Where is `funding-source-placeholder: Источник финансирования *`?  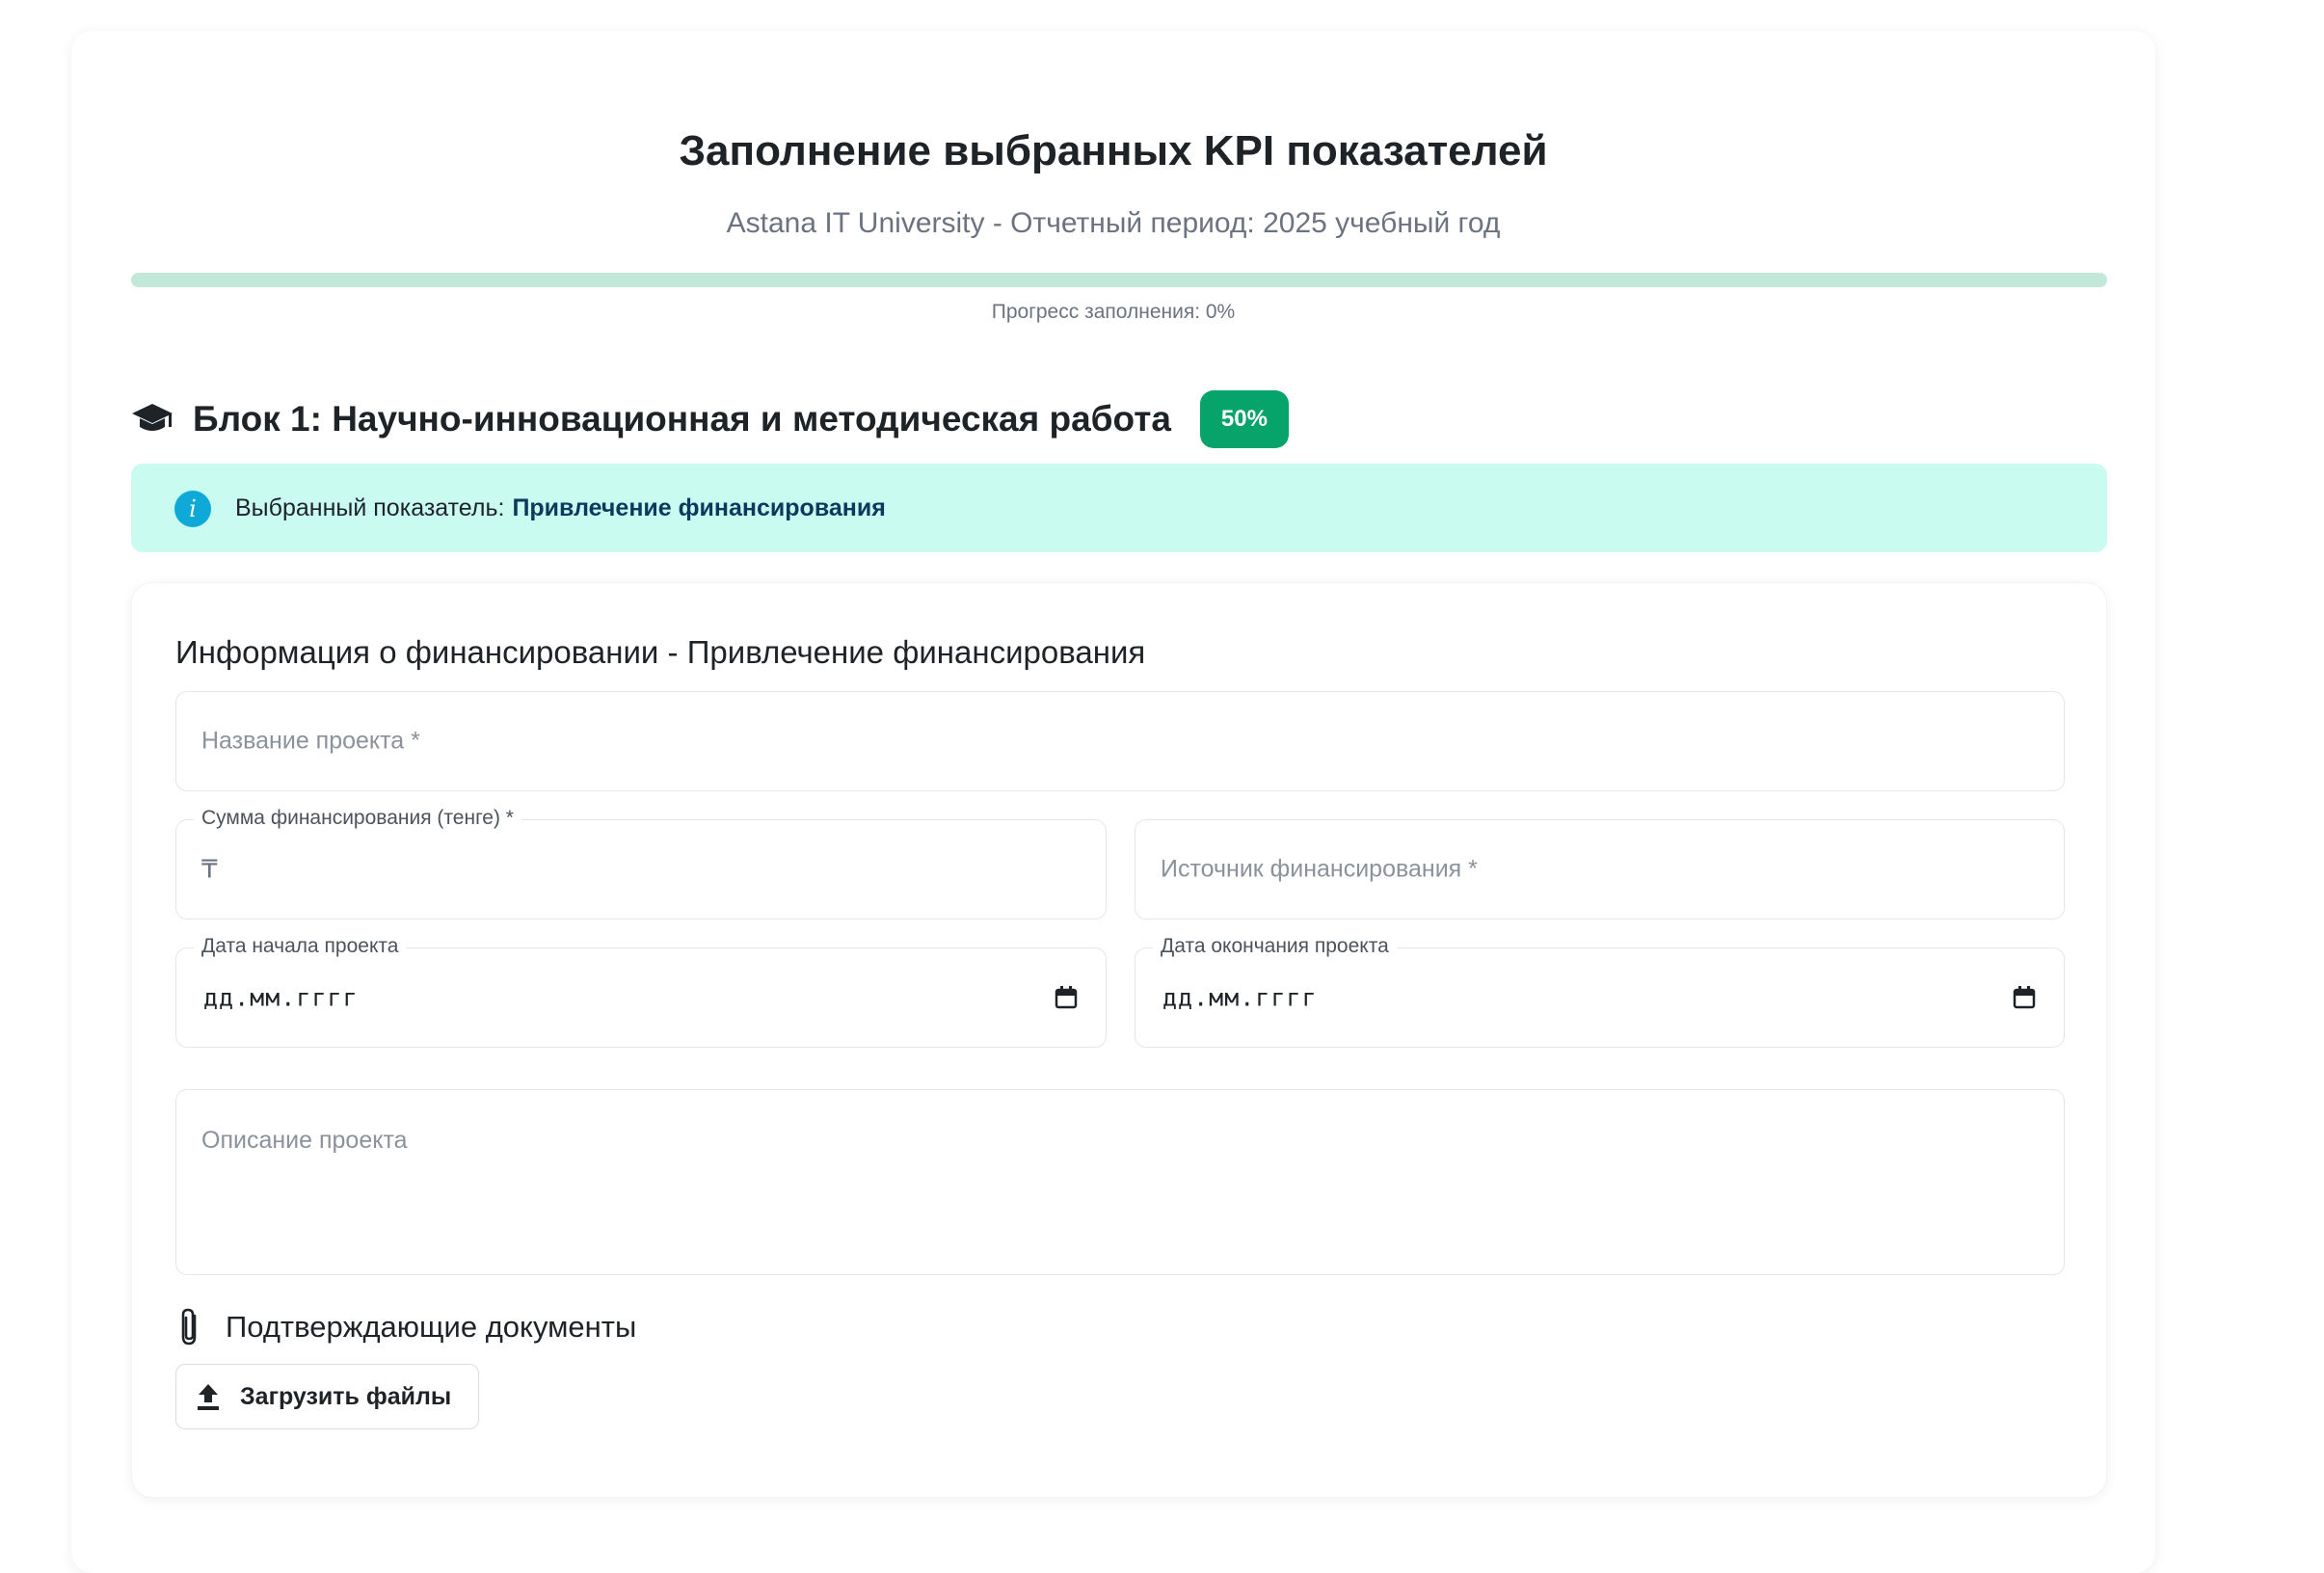 funding-source-placeholder: Источник финансирования * is located at coordinates (1319, 869).